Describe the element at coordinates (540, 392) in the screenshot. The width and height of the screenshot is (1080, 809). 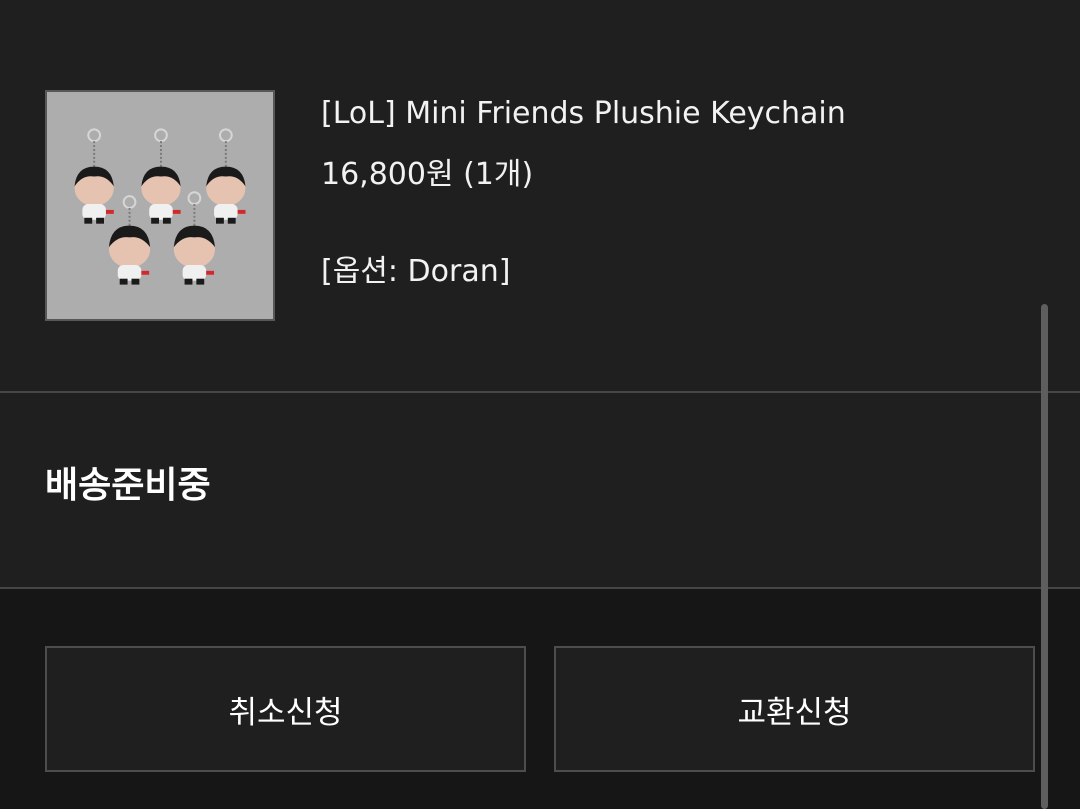
I see `divider-top` at that location.